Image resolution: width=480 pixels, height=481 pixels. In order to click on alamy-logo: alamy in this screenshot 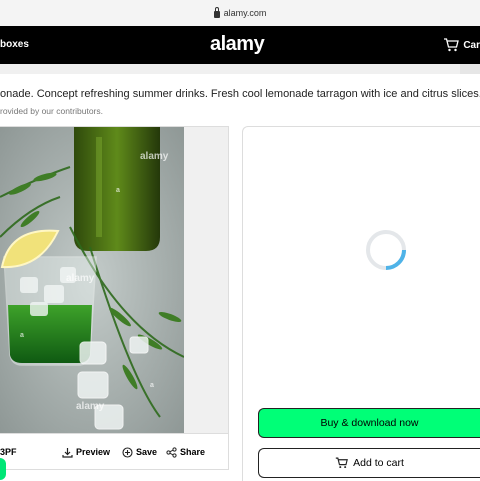, I will do `click(237, 44)`.